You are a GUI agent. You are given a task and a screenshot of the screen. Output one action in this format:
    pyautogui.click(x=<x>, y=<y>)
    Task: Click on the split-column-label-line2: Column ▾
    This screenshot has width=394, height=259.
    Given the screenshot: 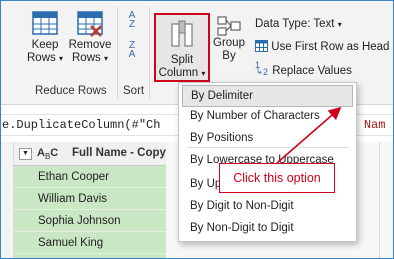 What is the action you would take?
    pyautogui.click(x=182, y=73)
    